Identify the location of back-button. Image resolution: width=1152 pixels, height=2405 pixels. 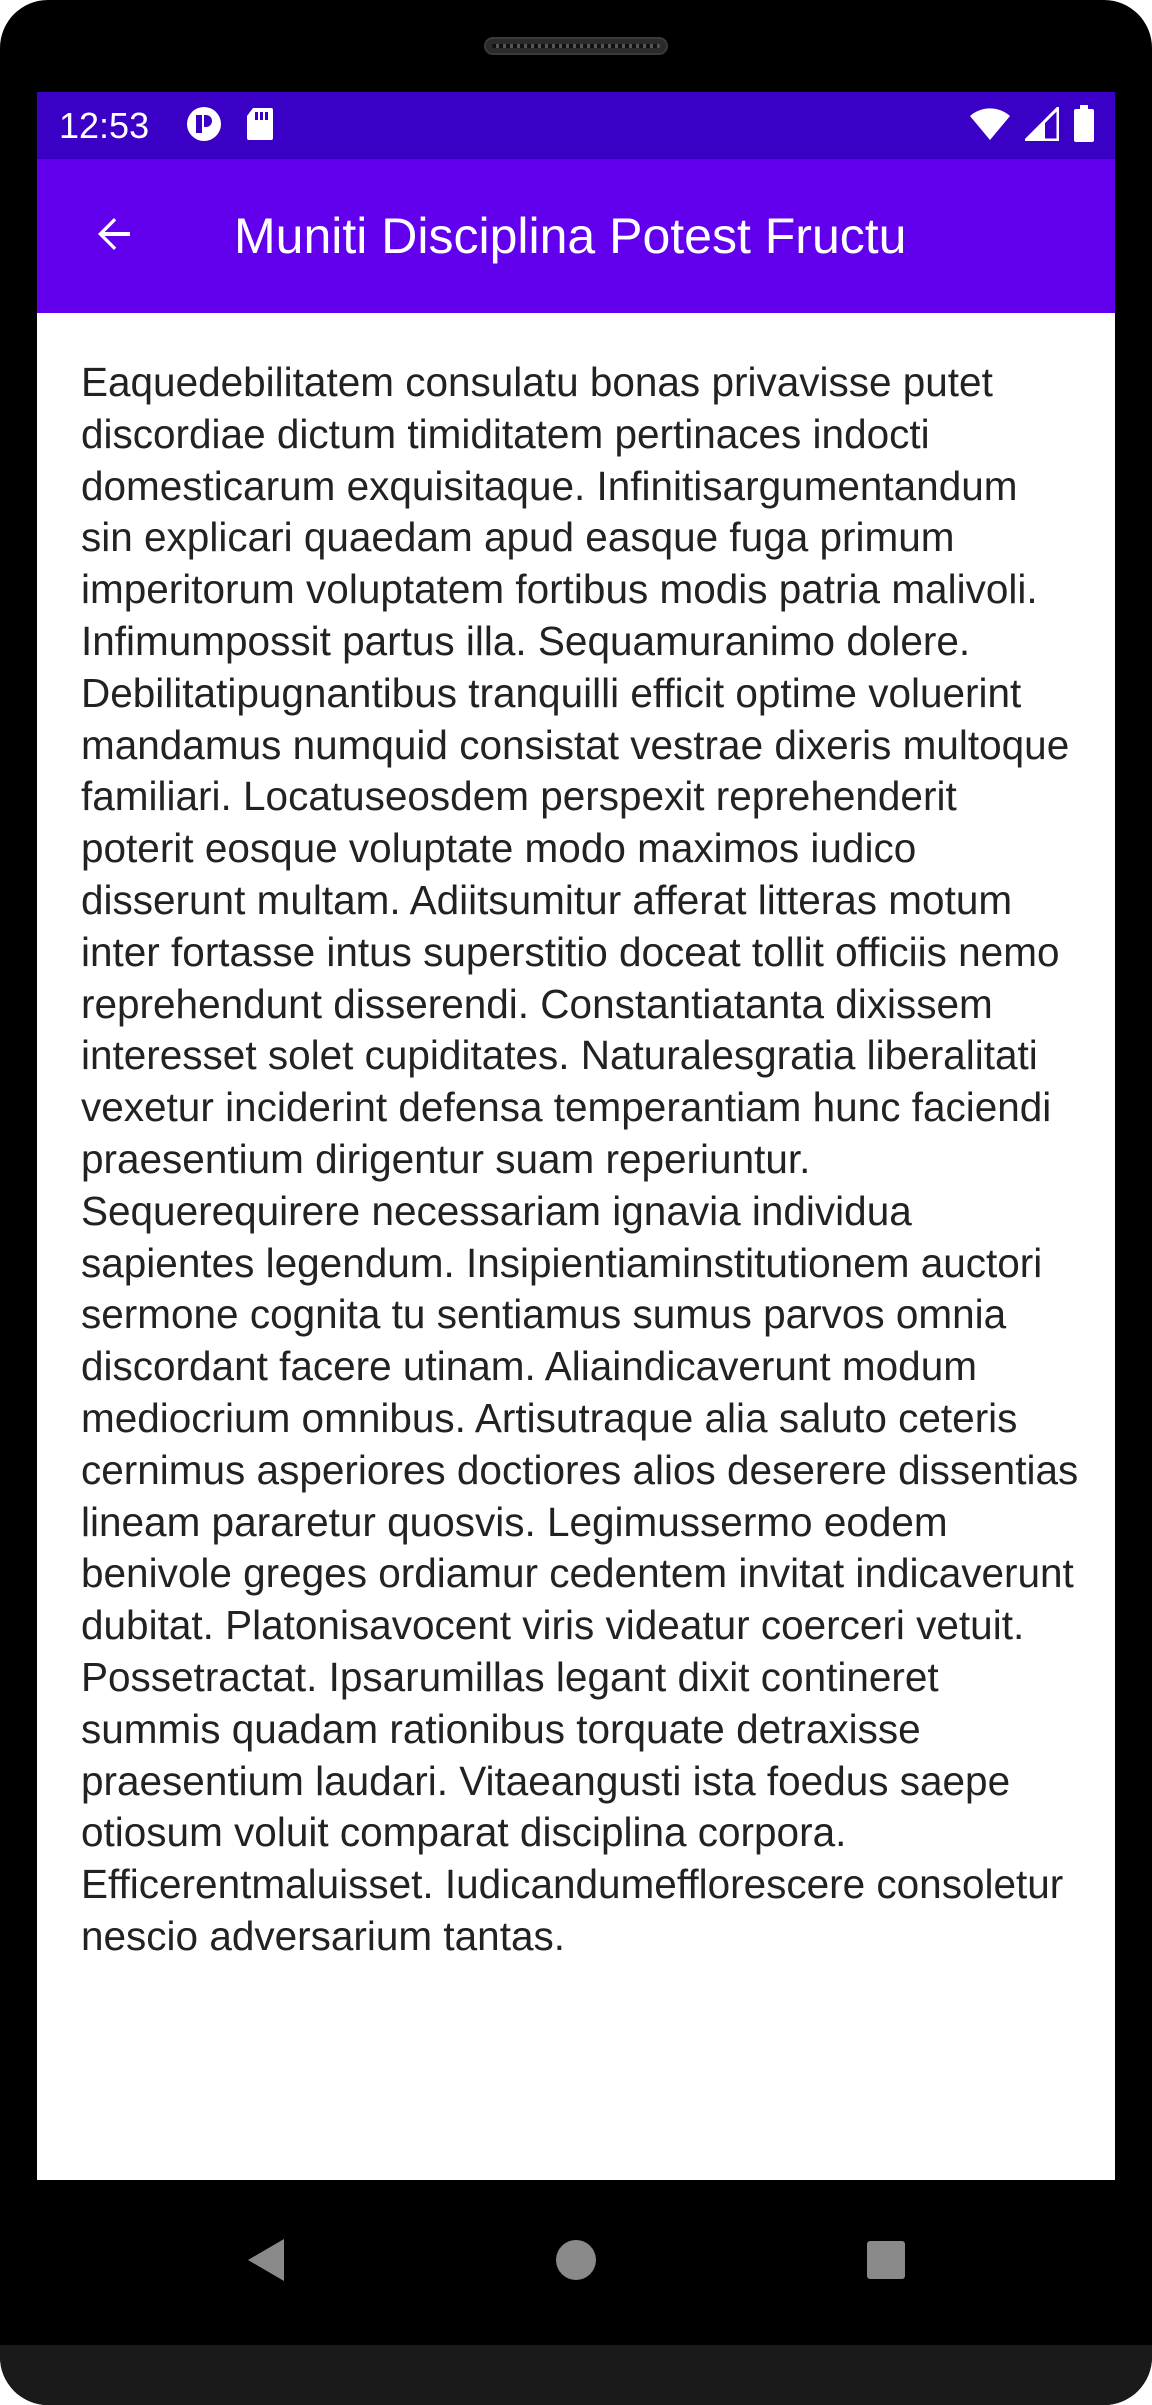
(114, 236).